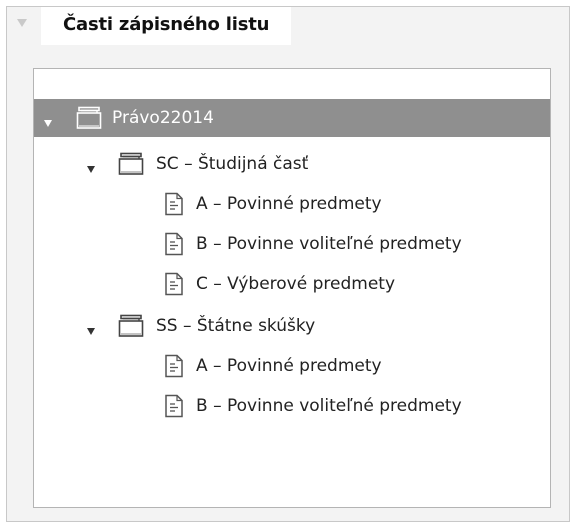 Image resolution: width=576 pixels, height=530 pixels. I want to click on tree-node-group: SC – Študijná časť, so click(292, 164).